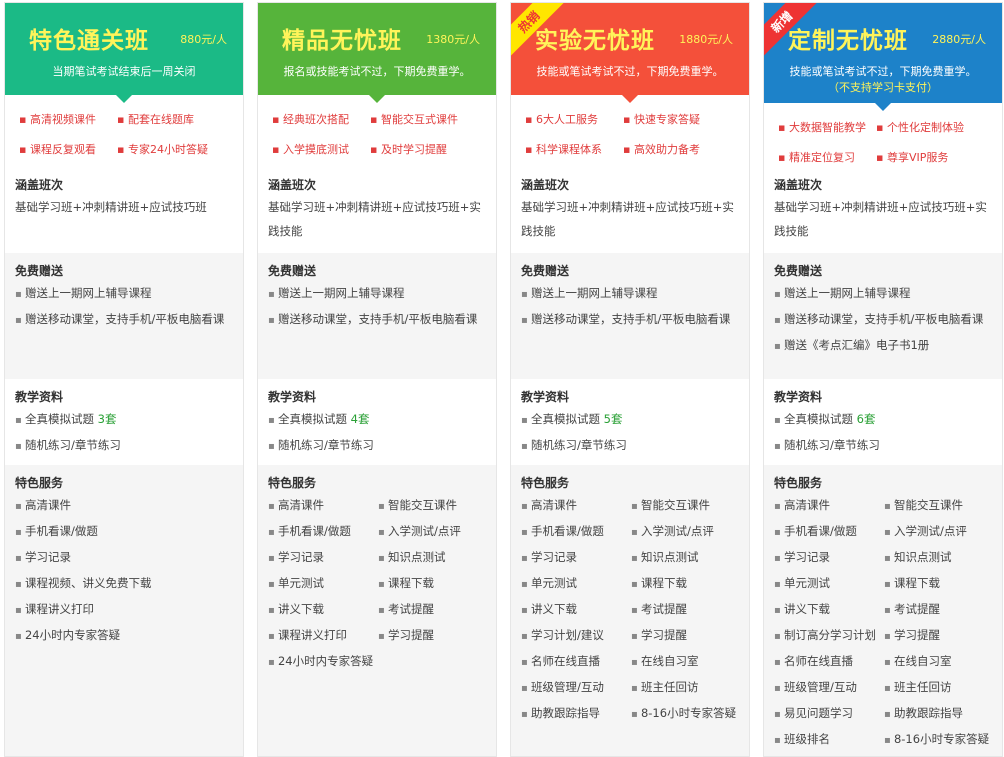  I want to click on plan-highlights: 经典班次搭配智能交互式课件入学摸底测试及时学习提醒, so click(377, 131).